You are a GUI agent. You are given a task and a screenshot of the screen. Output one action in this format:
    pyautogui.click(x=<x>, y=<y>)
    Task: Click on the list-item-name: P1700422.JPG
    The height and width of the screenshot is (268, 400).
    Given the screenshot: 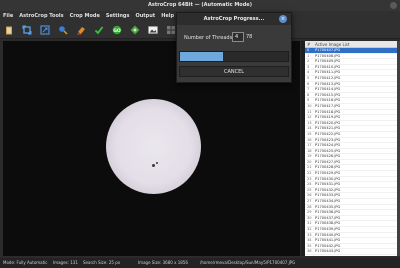 What is the action you would take?
    pyautogui.click(x=328, y=133)
    